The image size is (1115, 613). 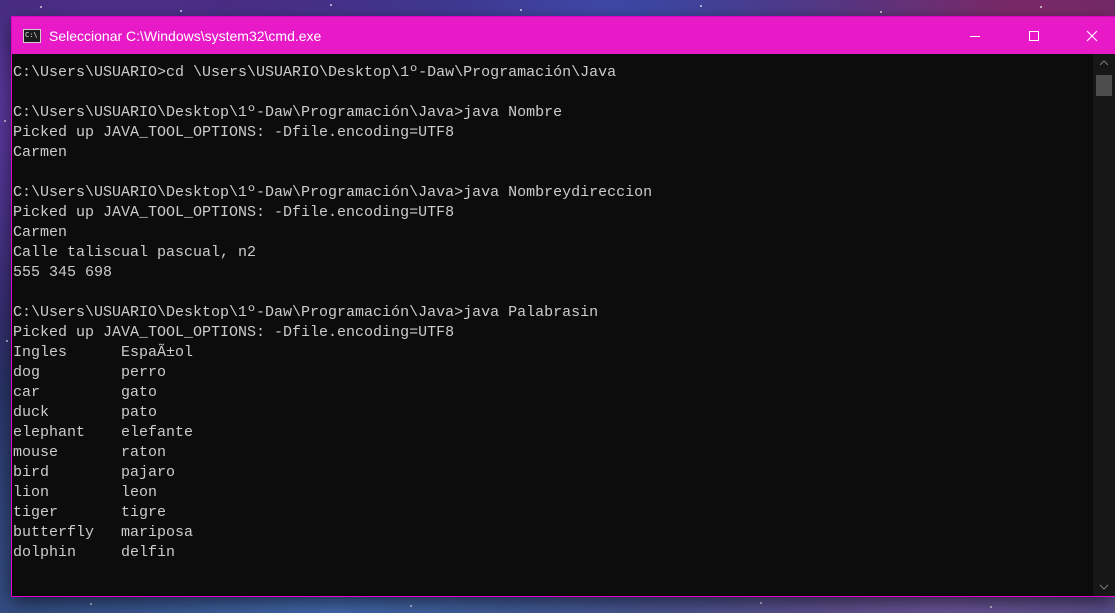 What do you see at coordinates (85, 392) in the screenshot?
I see `console-line: car gato` at bounding box center [85, 392].